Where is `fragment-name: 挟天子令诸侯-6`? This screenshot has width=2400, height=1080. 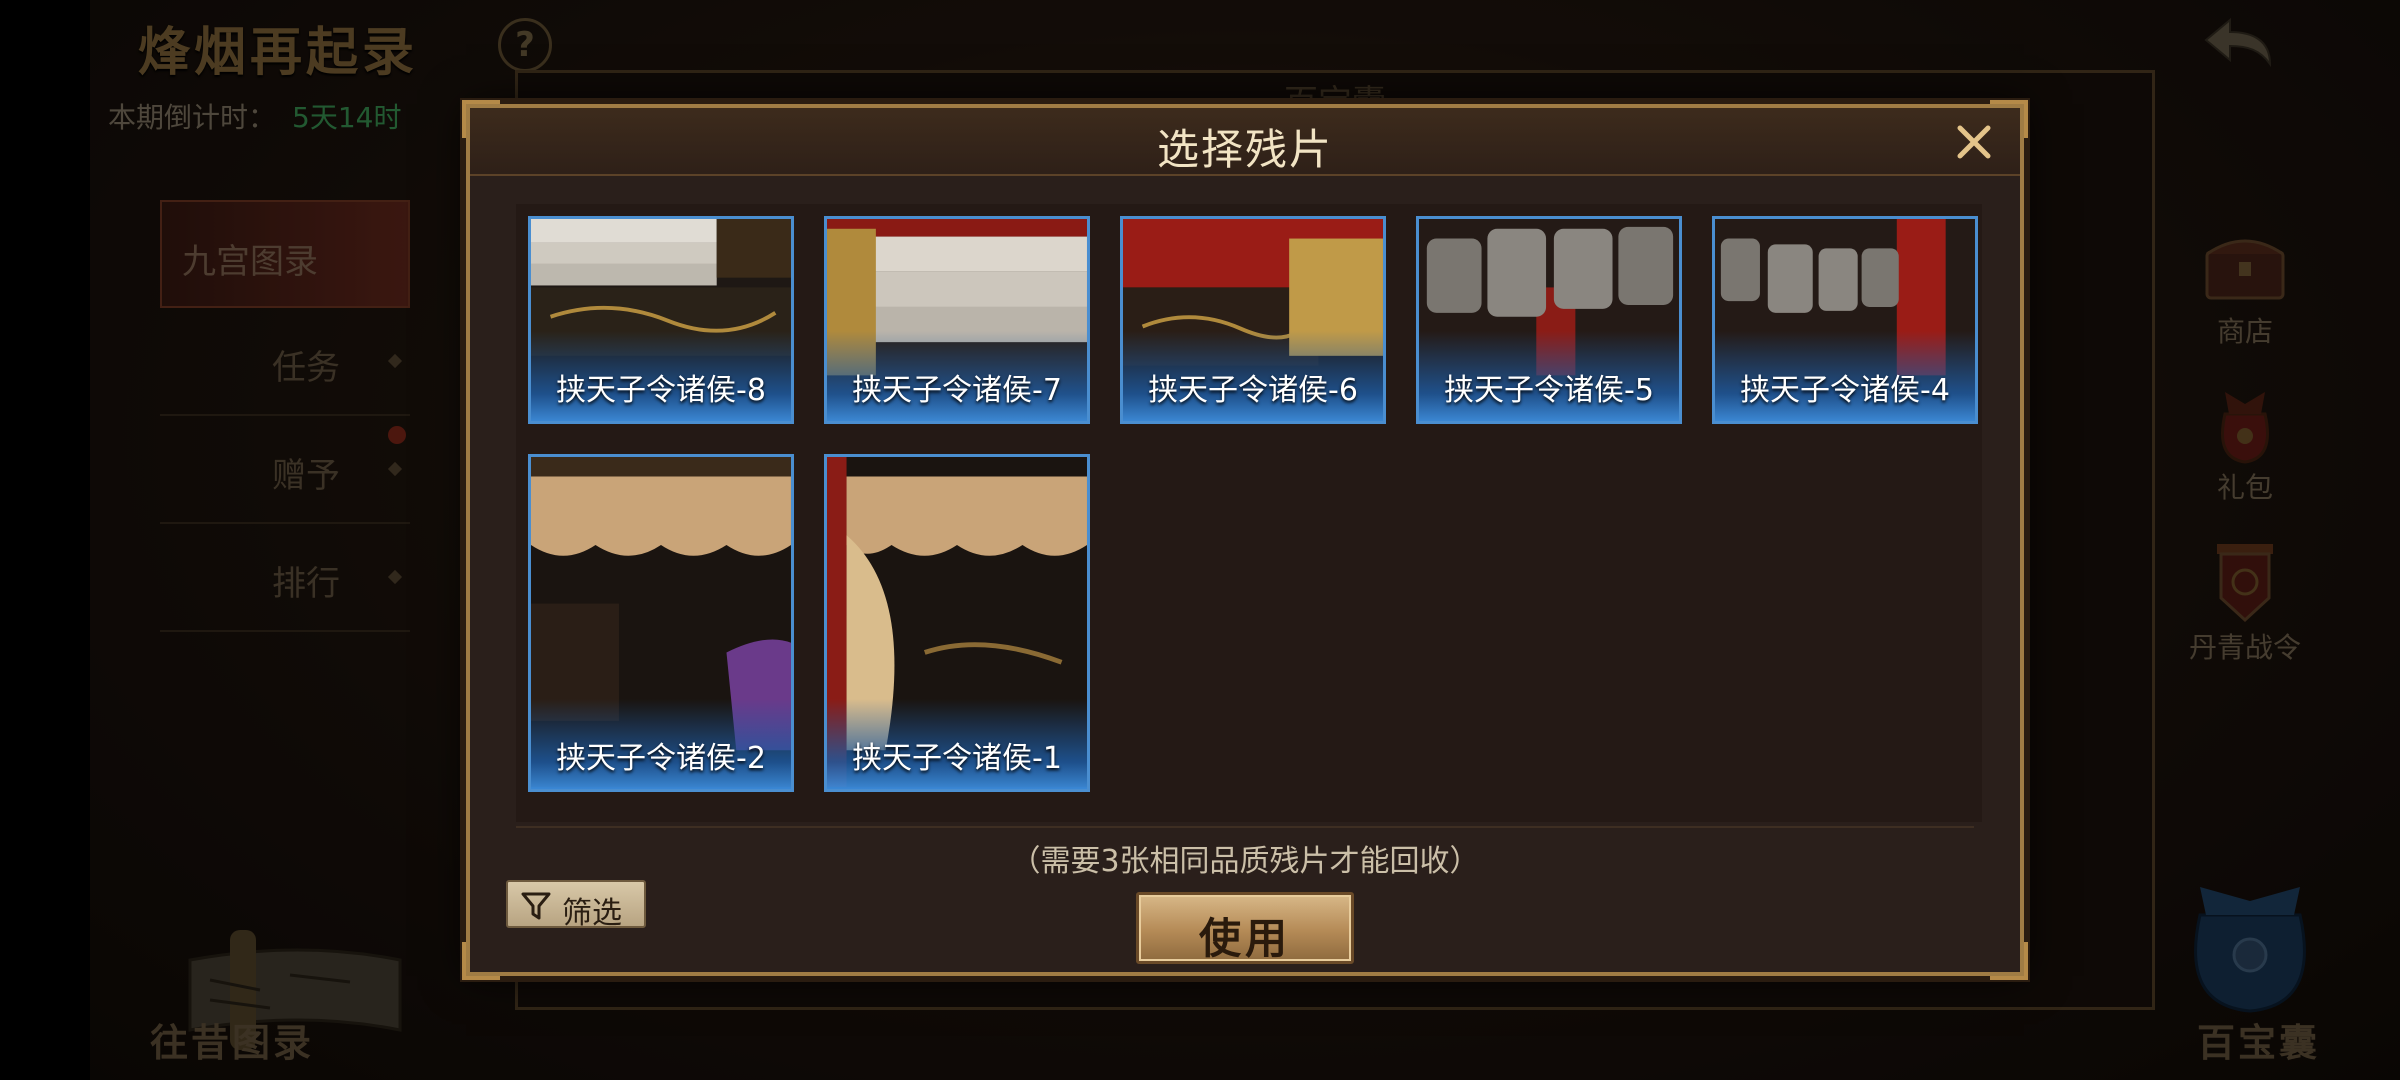
fragment-name: 挟天子令诸侯-6 is located at coordinates (1253, 390).